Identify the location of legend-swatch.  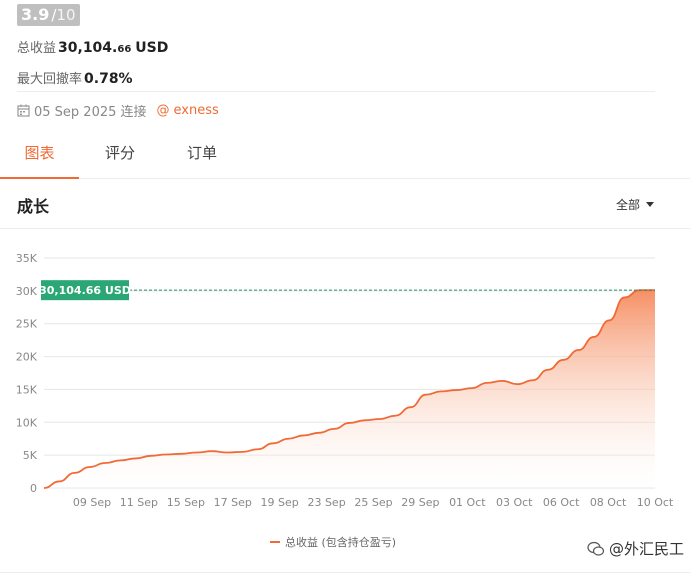
(275, 542).